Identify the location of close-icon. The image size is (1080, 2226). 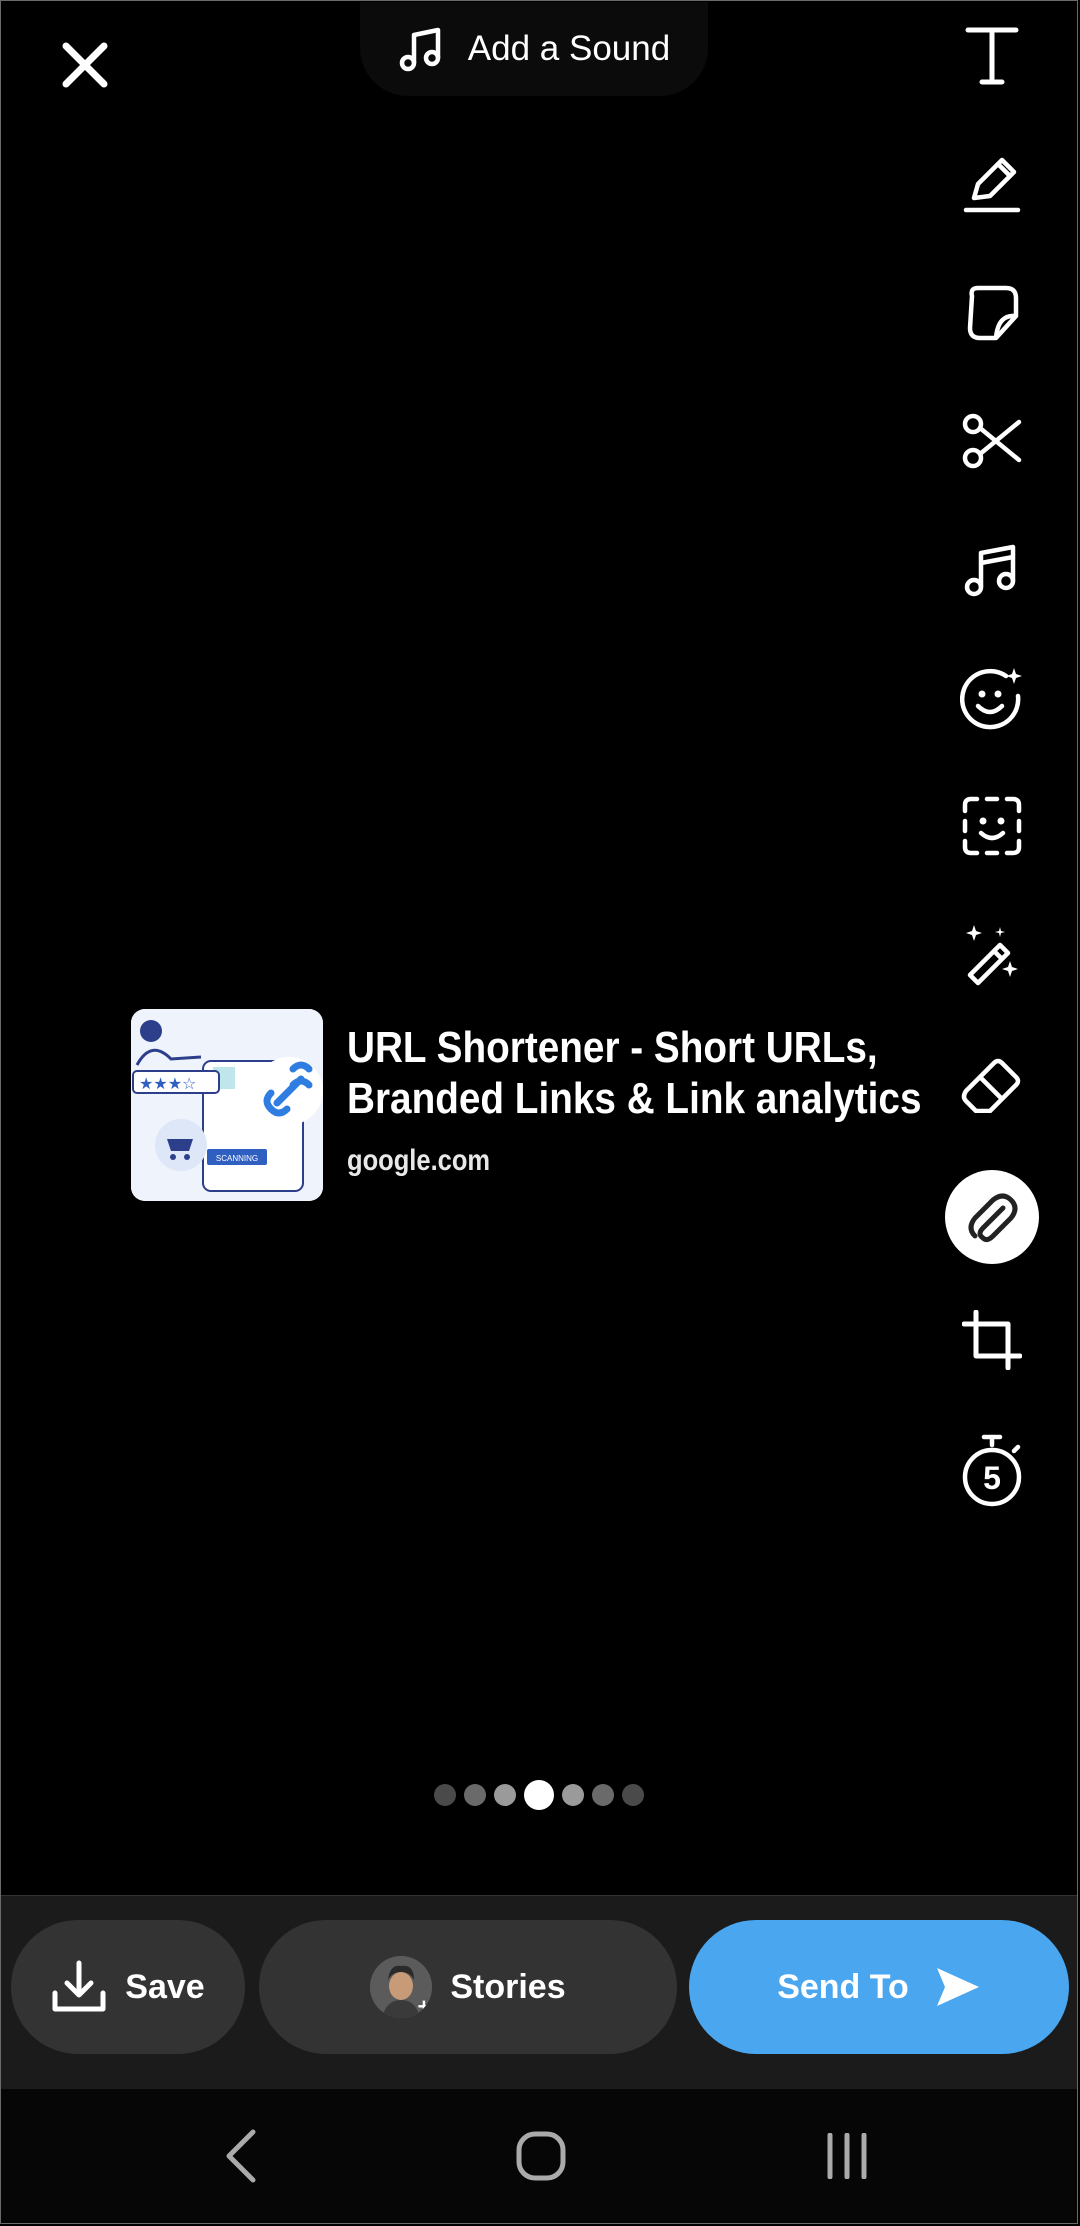
(85, 65).